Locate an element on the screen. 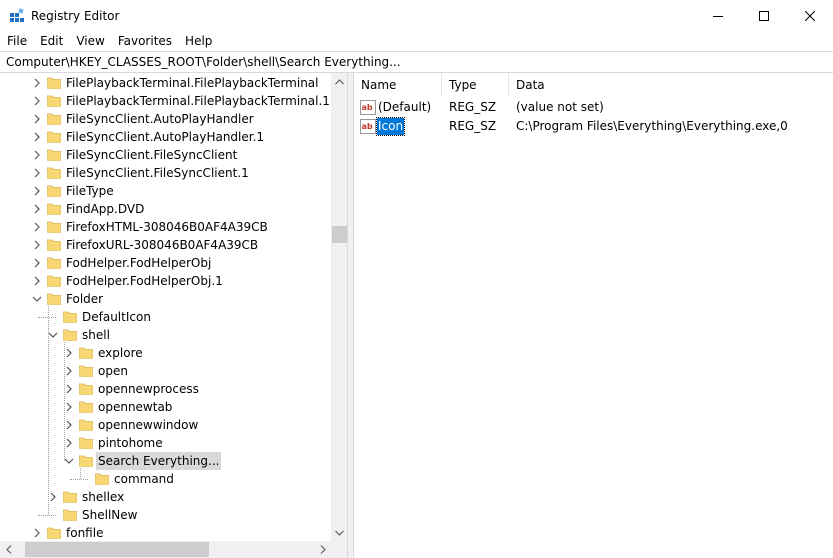 Image resolution: width=833 pixels, height=558 pixels. tree-connector is located at coordinates (47, 317).